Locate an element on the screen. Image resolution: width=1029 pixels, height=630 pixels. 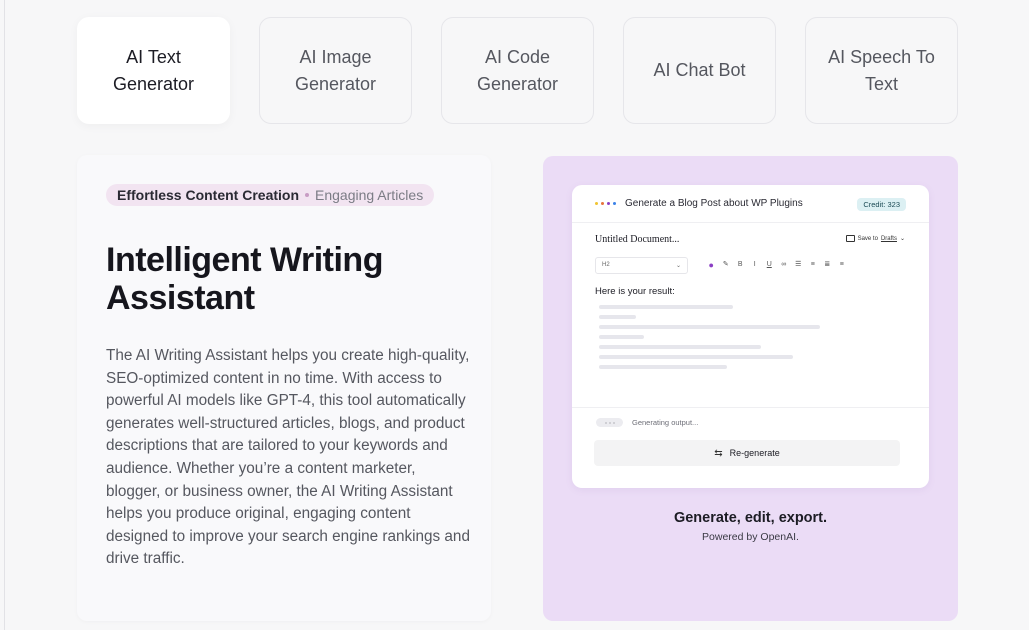
prompt-title: Generate a Blog Post about WP Plugins is located at coordinates (714, 203).